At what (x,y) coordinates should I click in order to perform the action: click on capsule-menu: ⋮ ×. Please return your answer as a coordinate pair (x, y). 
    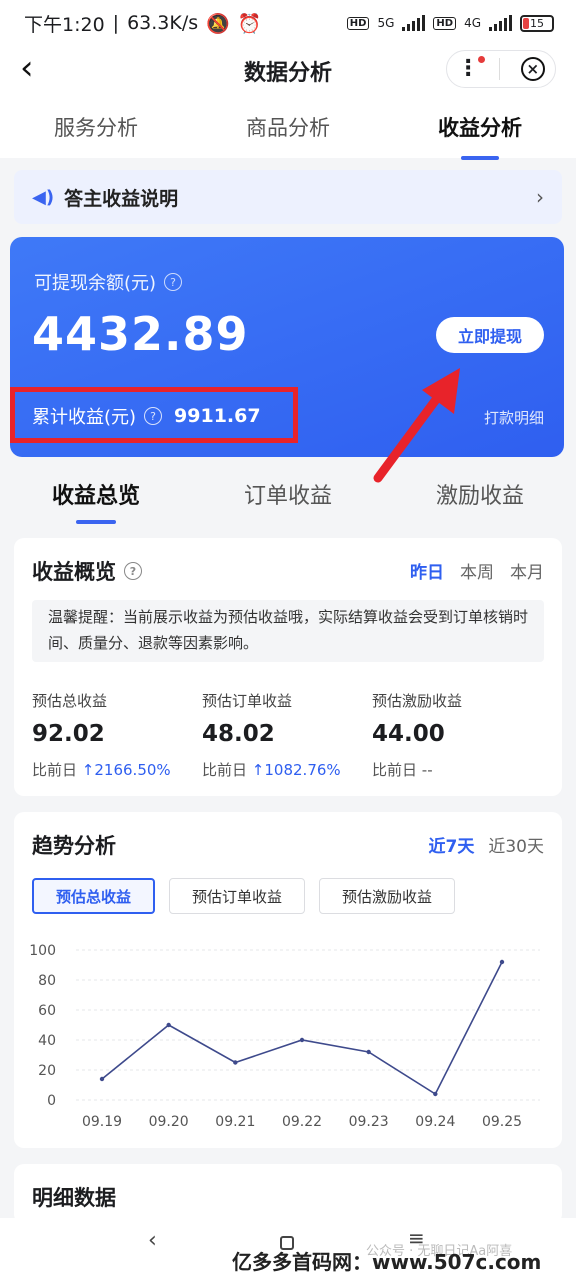
    Looking at the image, I should click on (501, 69).